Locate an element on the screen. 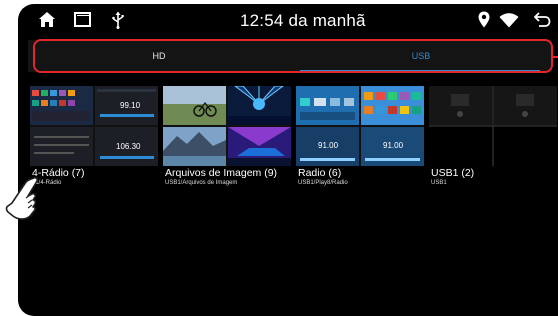  folder-thumbnail: 99.10 106.30 is located at coordinates (94, 126).